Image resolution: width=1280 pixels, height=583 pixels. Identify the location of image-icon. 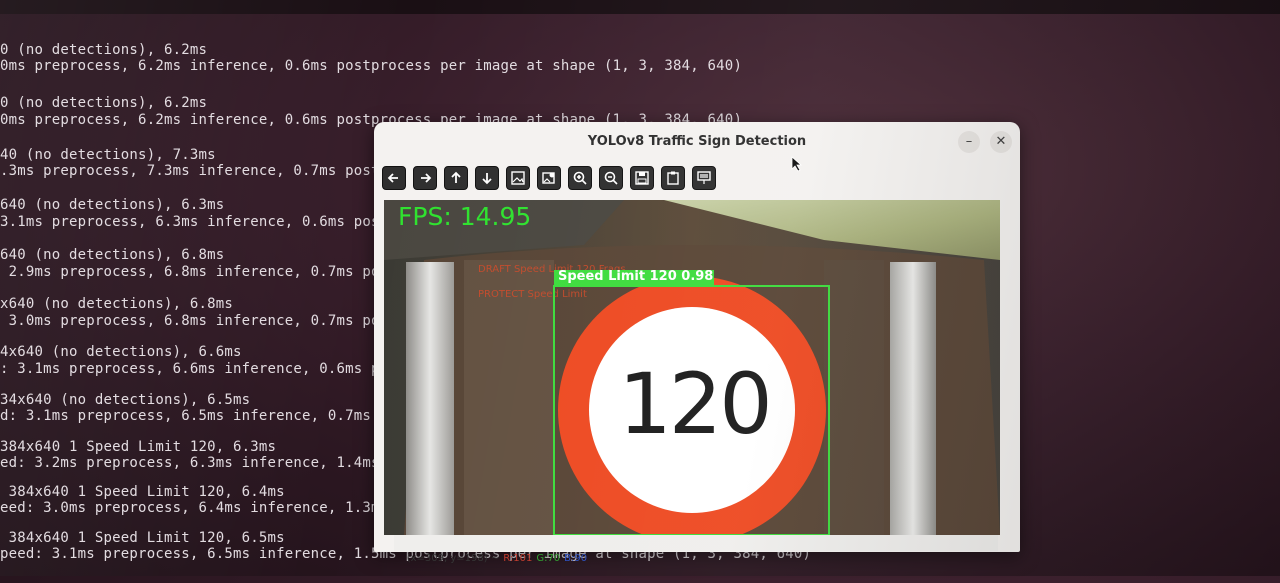
(518, 178).